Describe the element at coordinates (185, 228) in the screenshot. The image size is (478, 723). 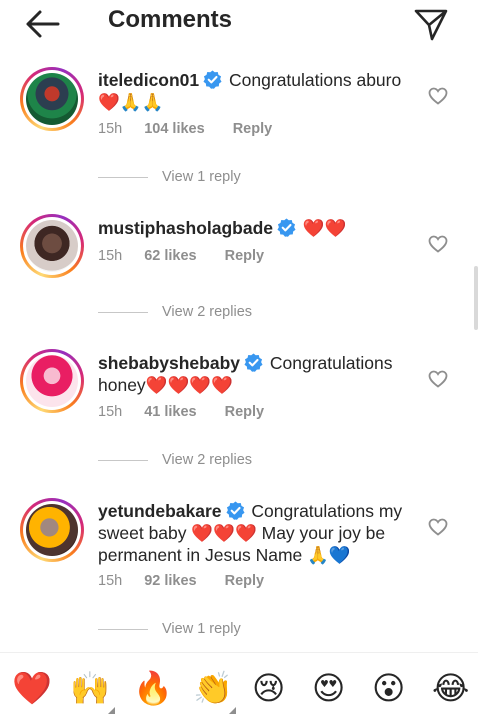
I see `comment-username: mustiphasholagbade` at that location.